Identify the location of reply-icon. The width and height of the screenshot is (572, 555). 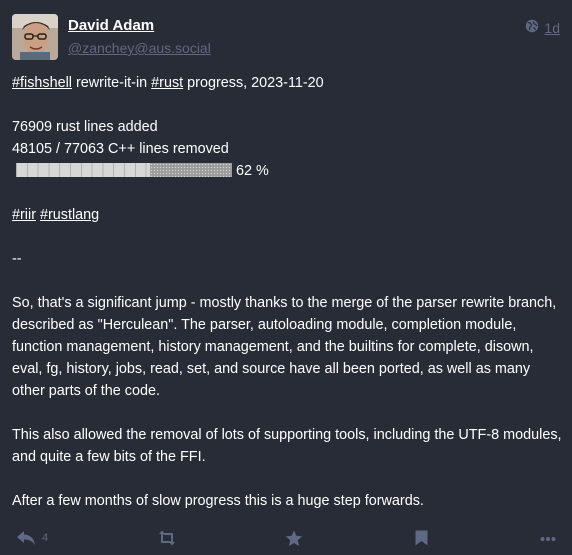
(26, 538).